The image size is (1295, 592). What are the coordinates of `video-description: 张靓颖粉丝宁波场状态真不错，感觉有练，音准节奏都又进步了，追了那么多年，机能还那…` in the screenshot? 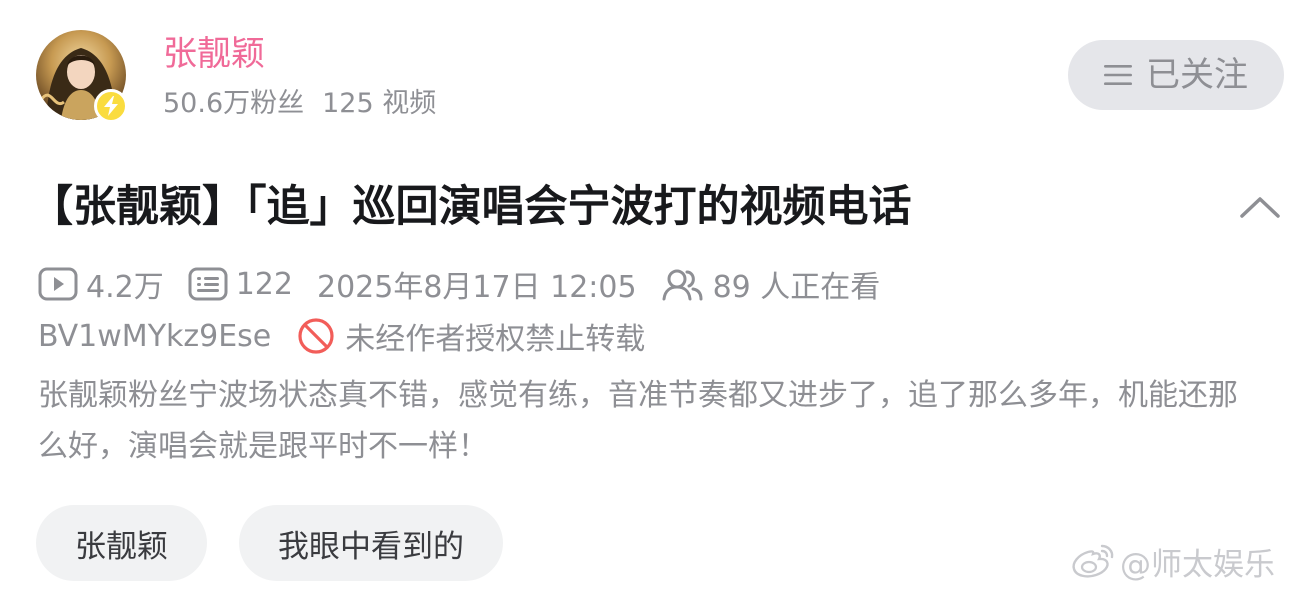 It's located at (638, 421).